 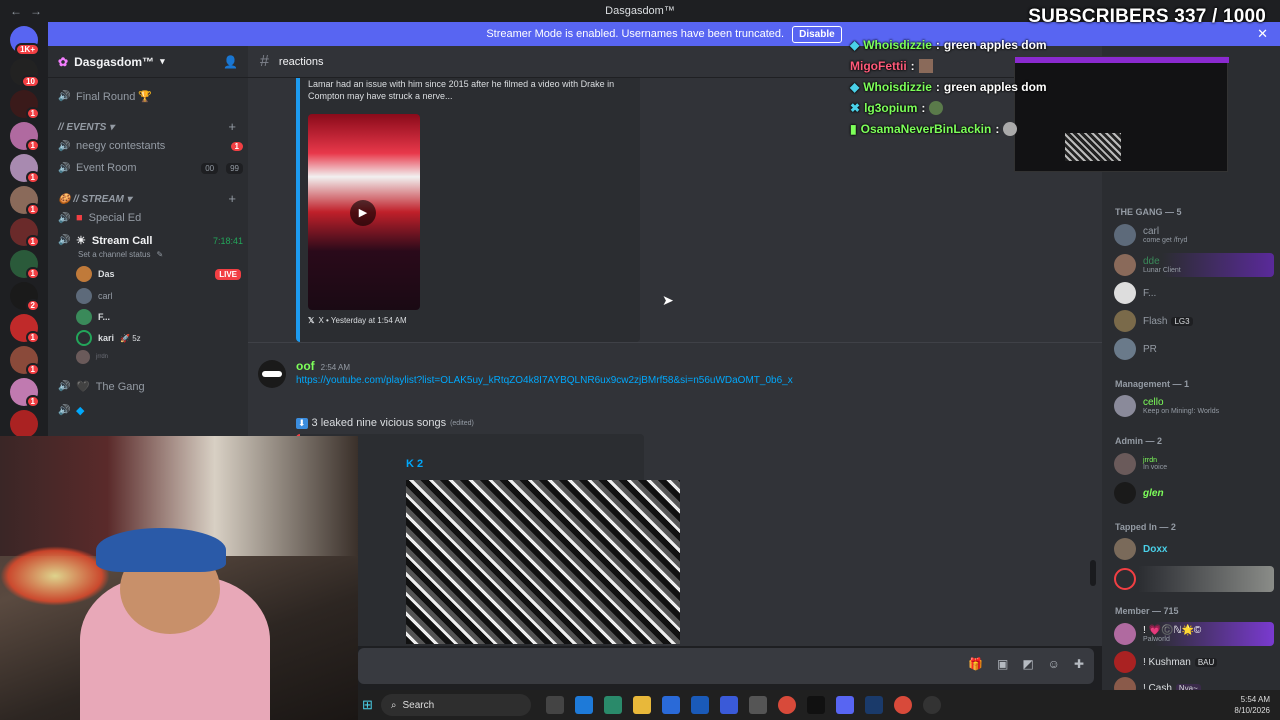 What do you see at coordinates (1194, 464) in the screenshot?
I see `member-item: jrrdn In voice` at bounding box center [1194, 464].